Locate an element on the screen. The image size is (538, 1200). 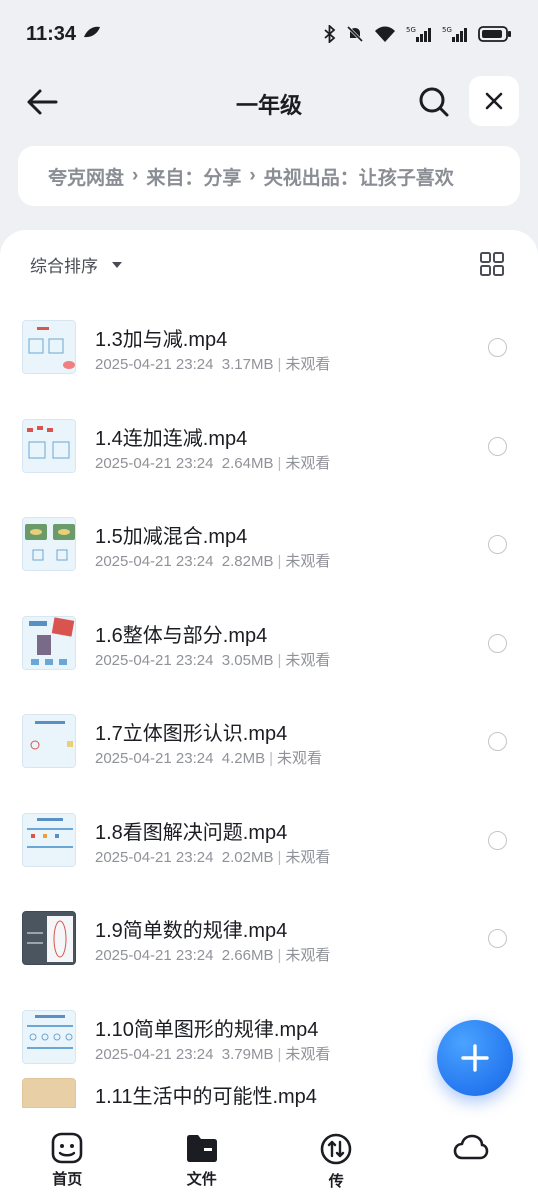
file-name: 1.3加与减.mp4 is located at coordinates (161, 340).